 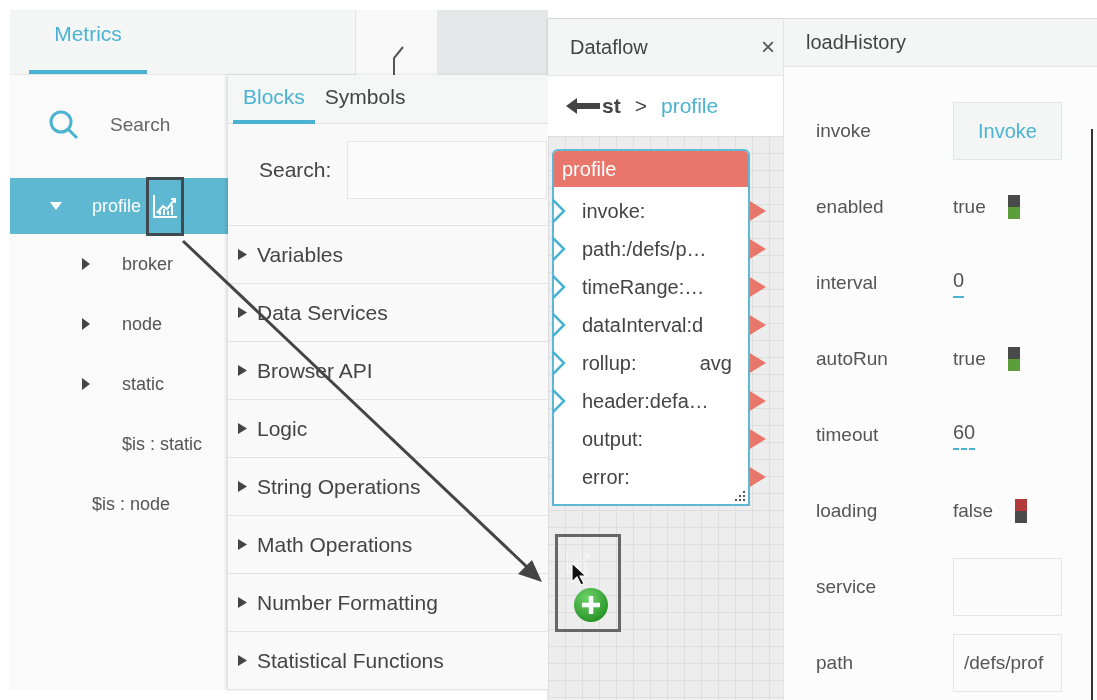 What do you see at coordinates (835, 663) in the screenshot?
I see `property-label: path` at bounding box center [835, 663].